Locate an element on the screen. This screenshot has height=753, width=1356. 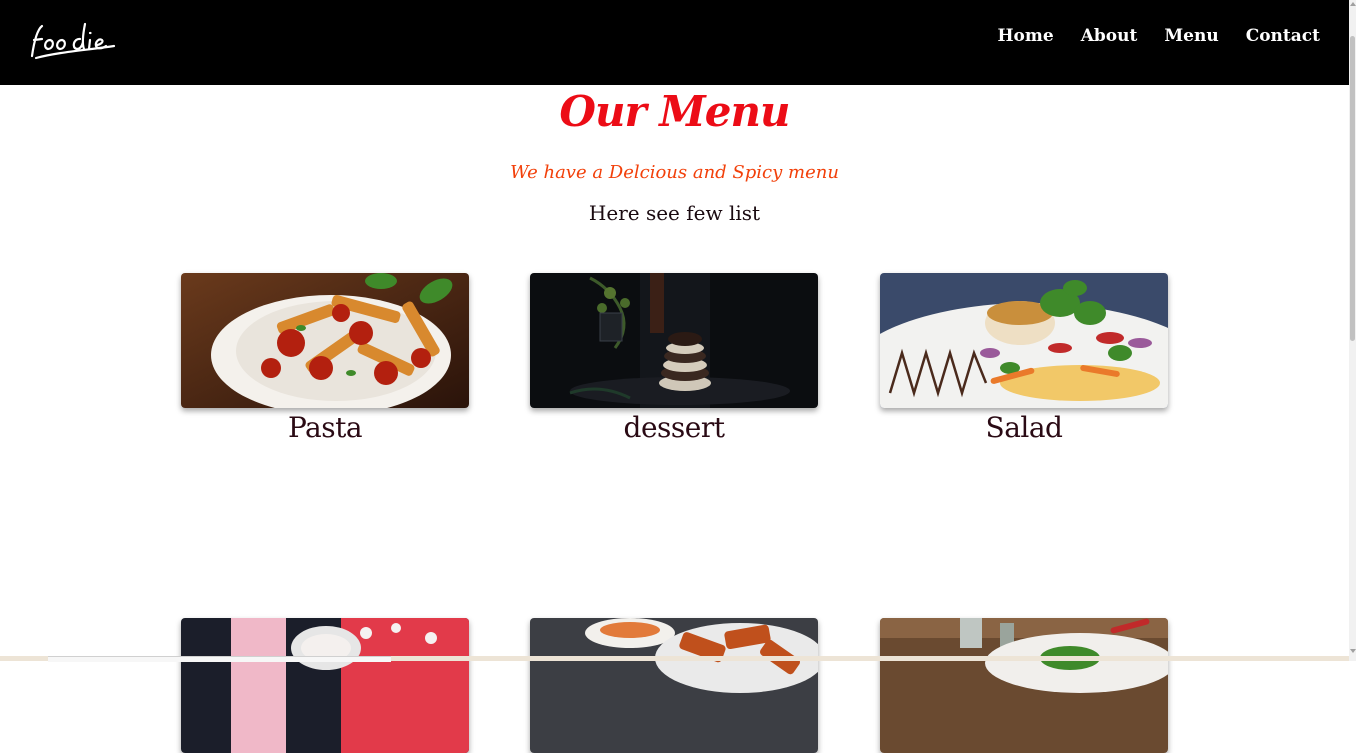
menu-card-drink is located at coordinates (325, 685).